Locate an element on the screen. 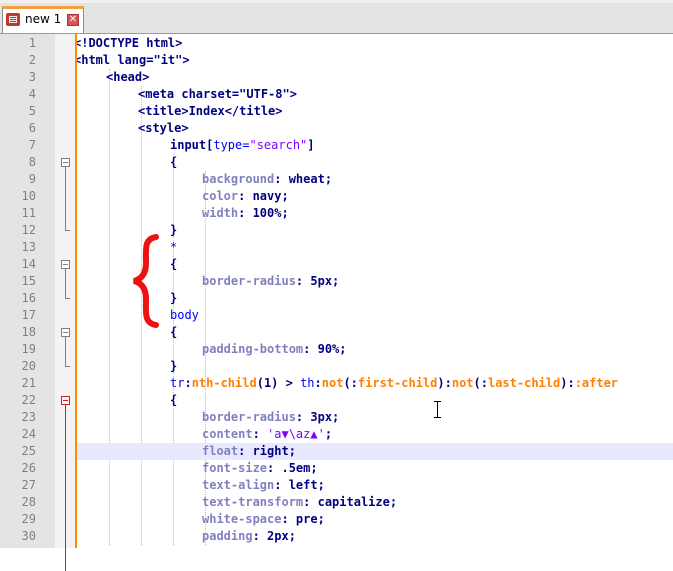 This screenshot has width=673, height=571. code-line: border-radius: 3px; is located at coordinates (270, 417).